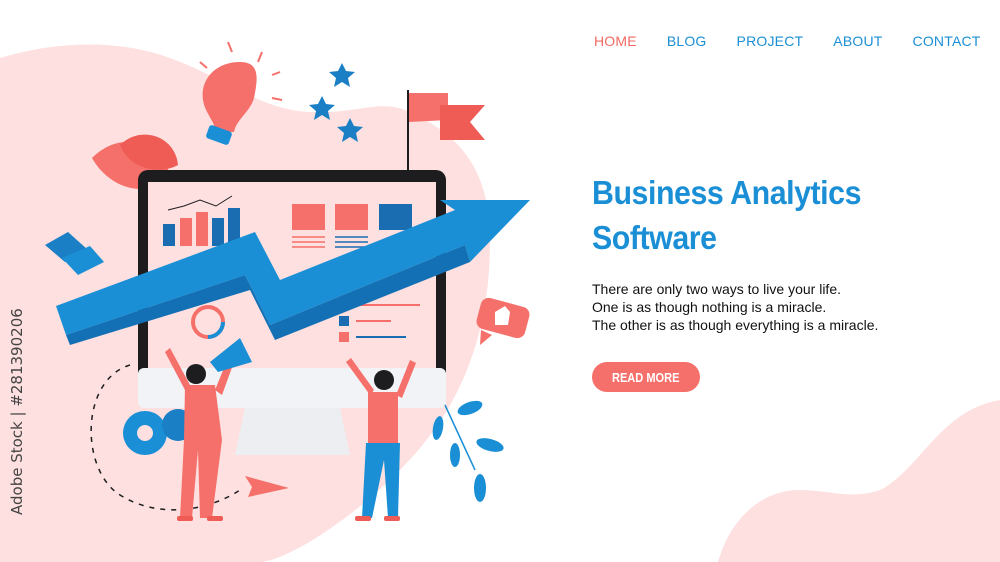 This screenshot has height=562, width=1000. What do you see at coordinates (503, 321) in the screenshot?
I see `thumbs-up-icon` at bounding box center [503, 321].